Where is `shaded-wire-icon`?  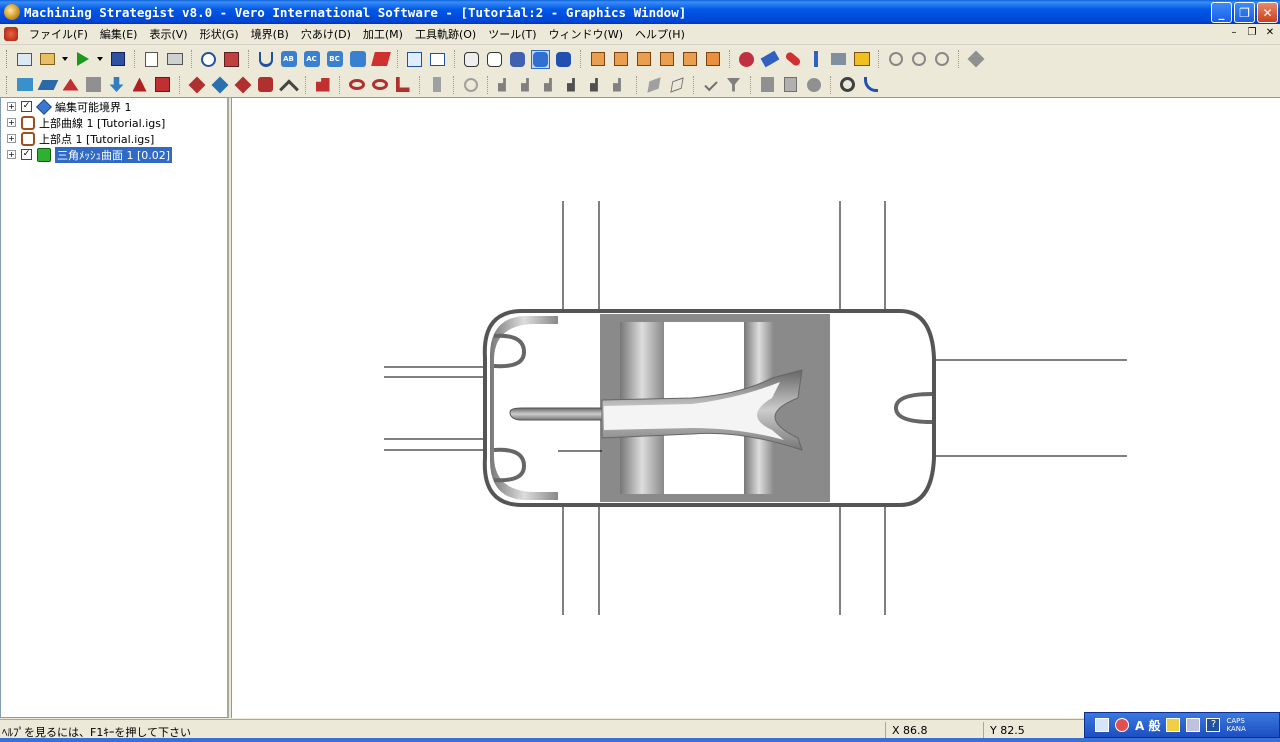 shaded-wire-icon is located at coordinates (563, 59).